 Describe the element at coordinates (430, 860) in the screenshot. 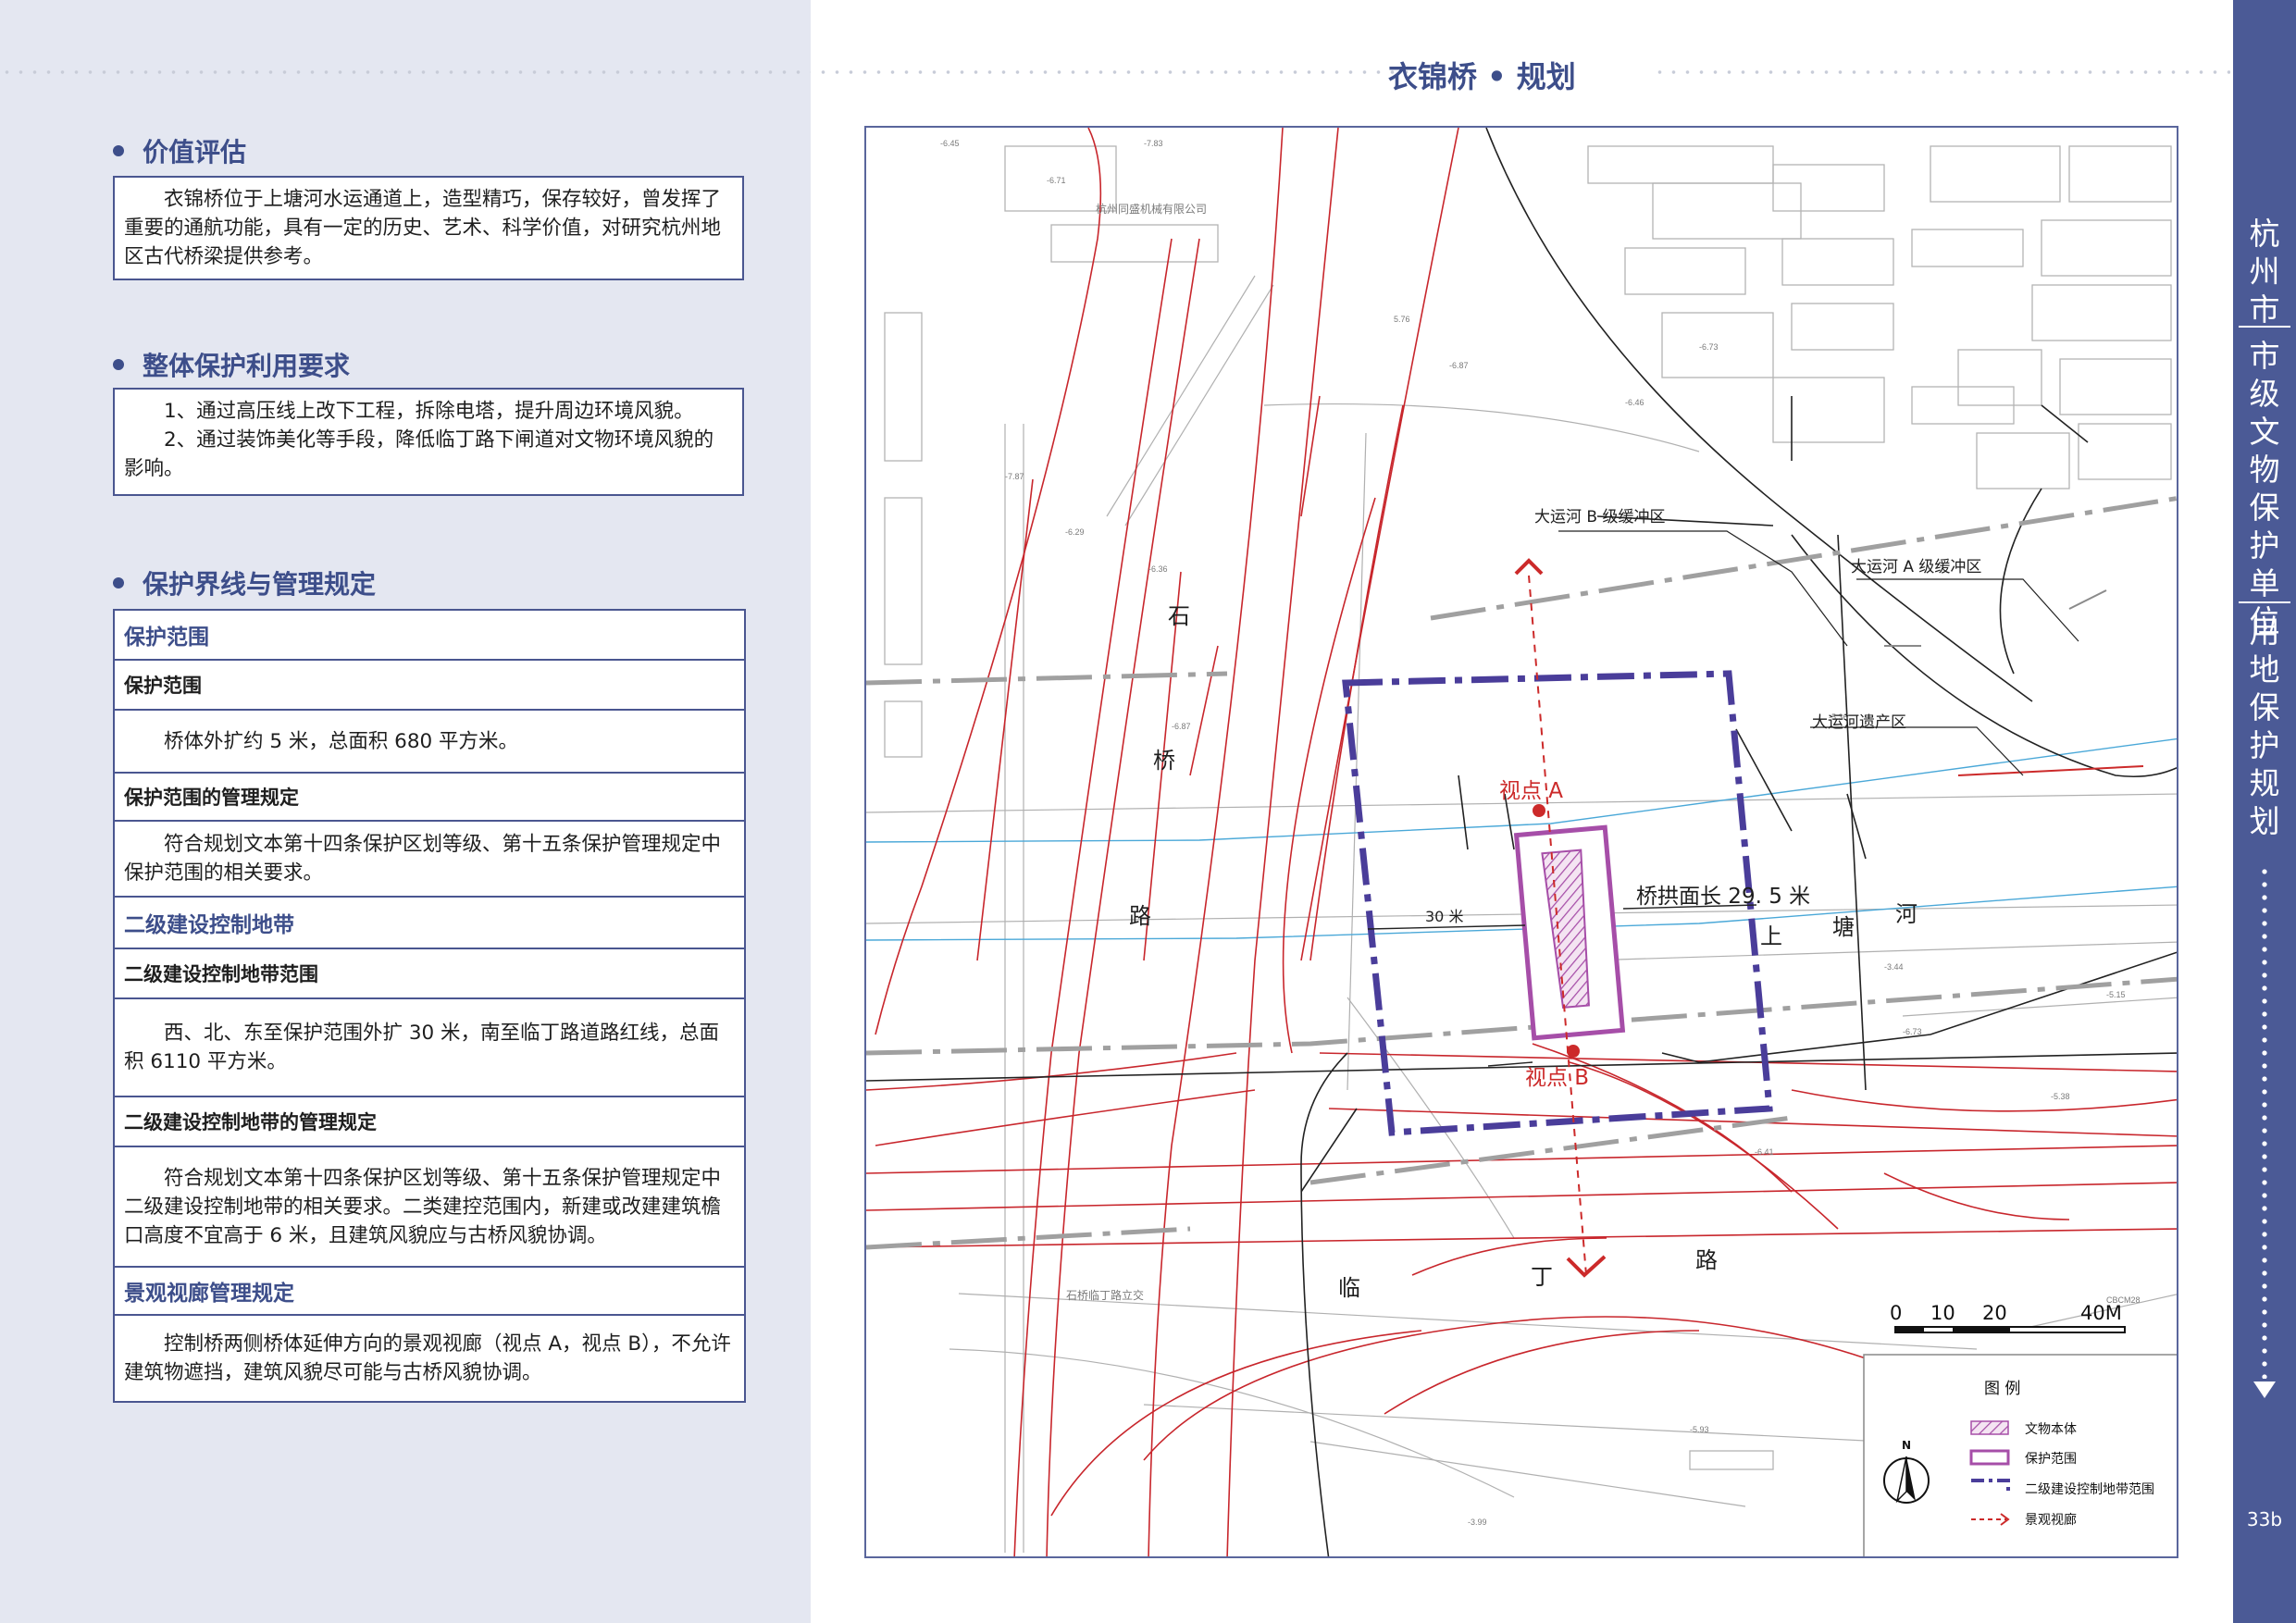

I see `table-cell: 符合规划文本第十四条保护区划等级、第十五条保护管理规定中保护范围的相关要求。` at that location.